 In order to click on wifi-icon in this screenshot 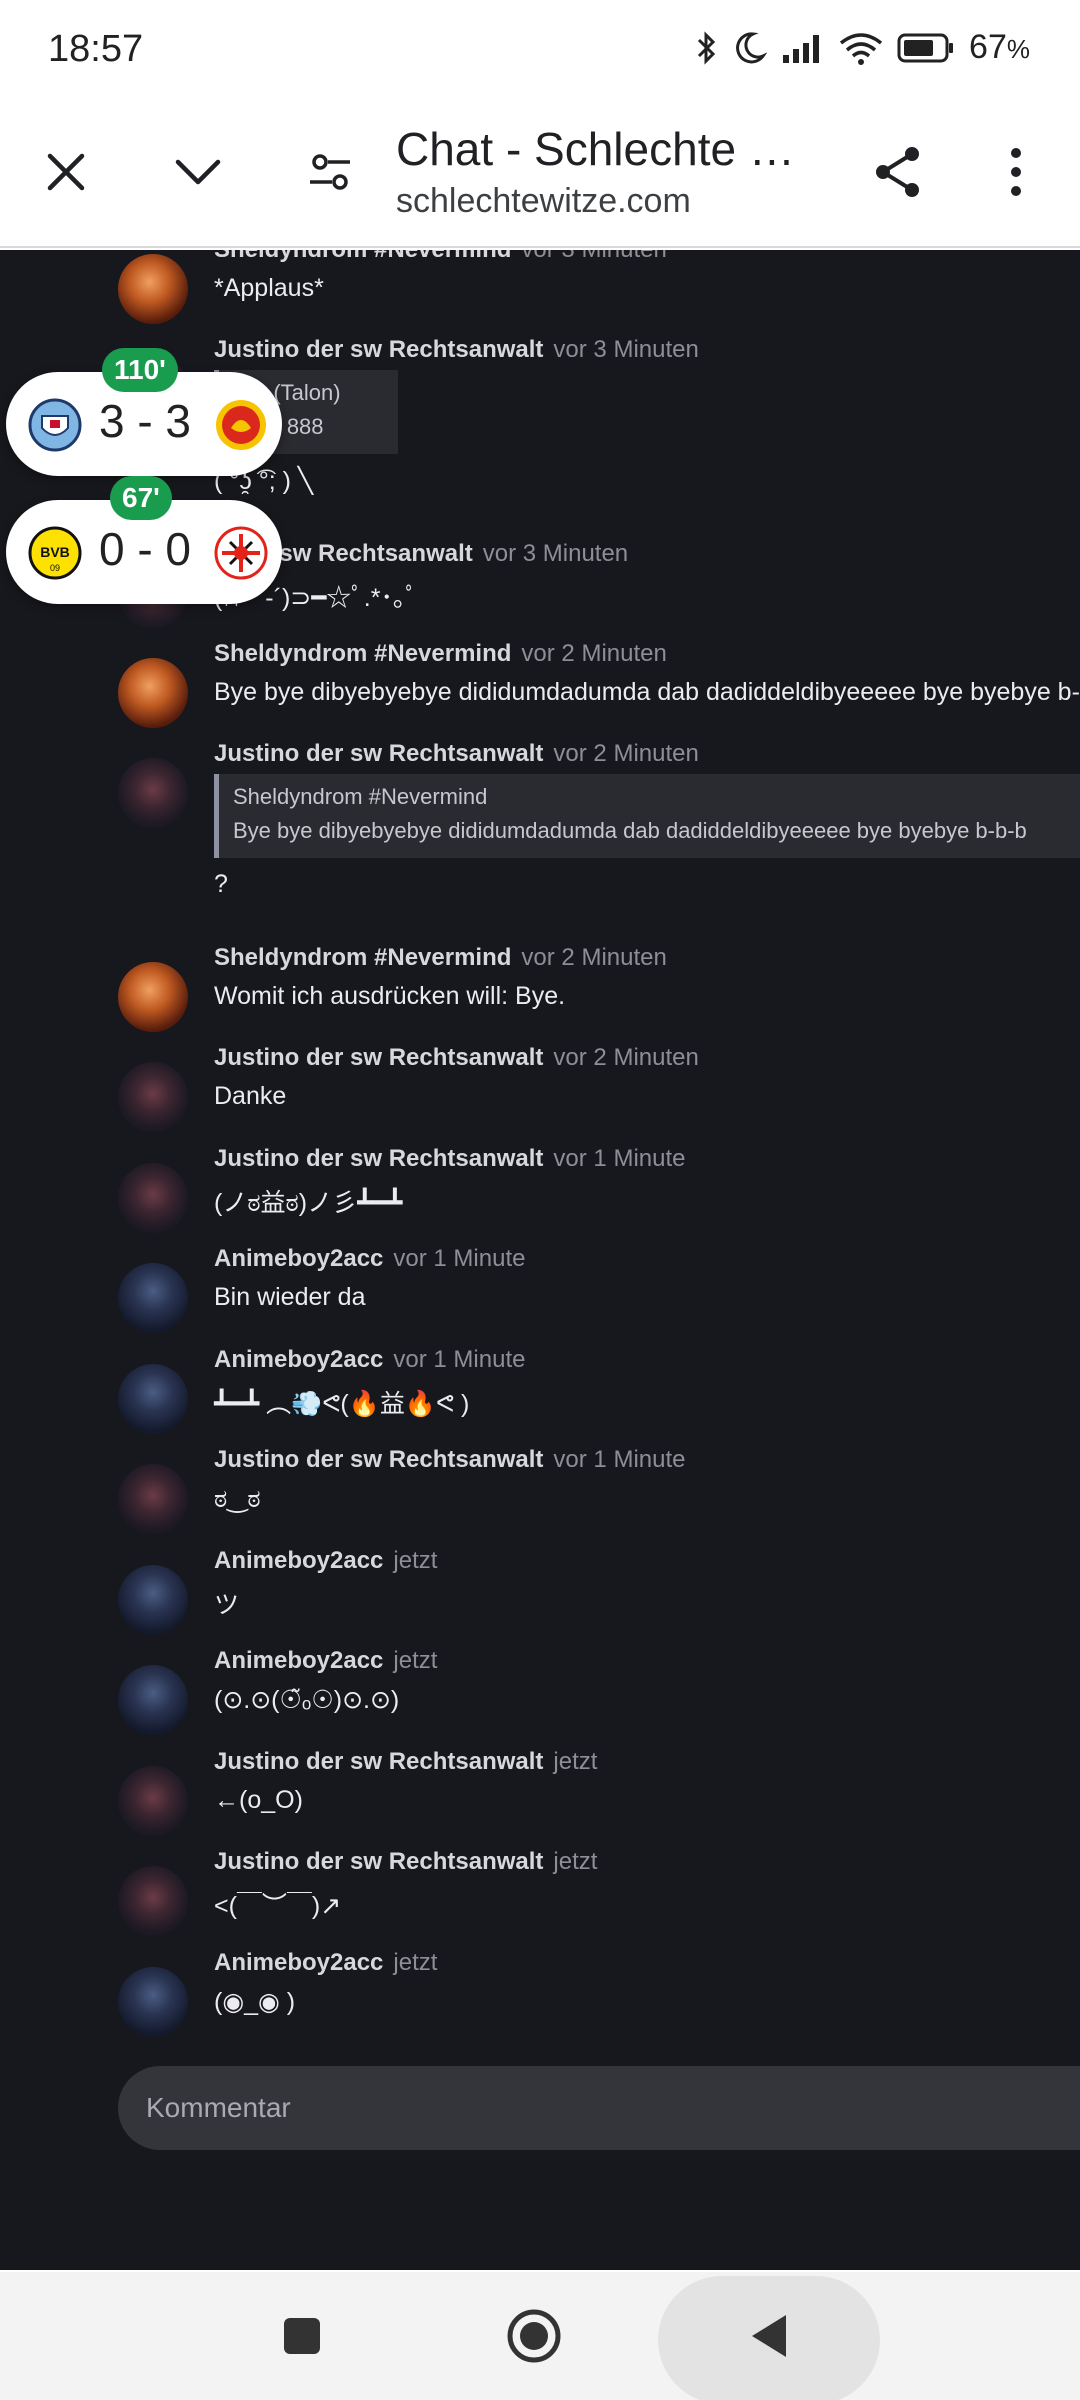, I will do `click(861, 48)`.